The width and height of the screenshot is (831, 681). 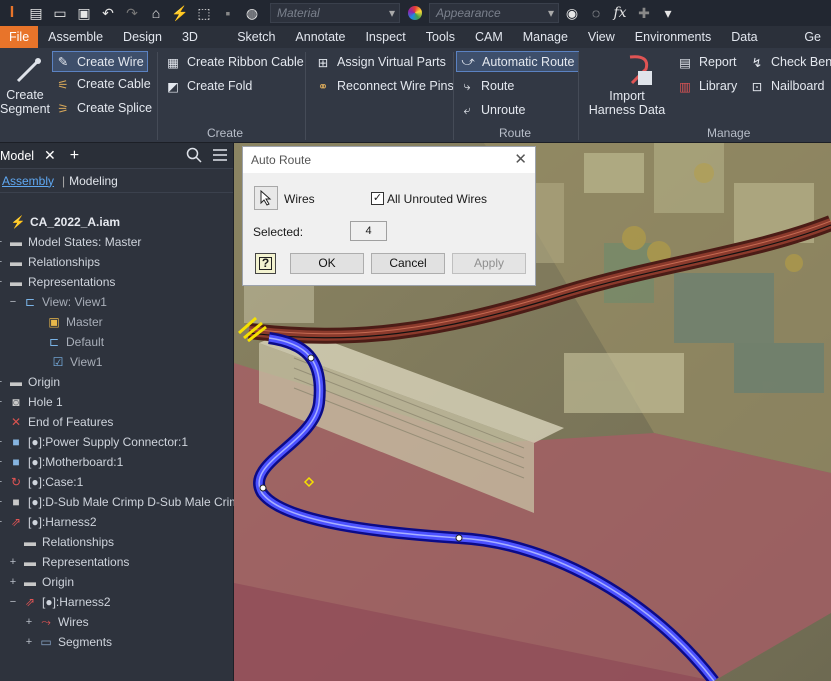 What do you see at coordinates (644, 13) in the screenshot?
I see `add-icon: ✚` at bounding box center [644, 13].